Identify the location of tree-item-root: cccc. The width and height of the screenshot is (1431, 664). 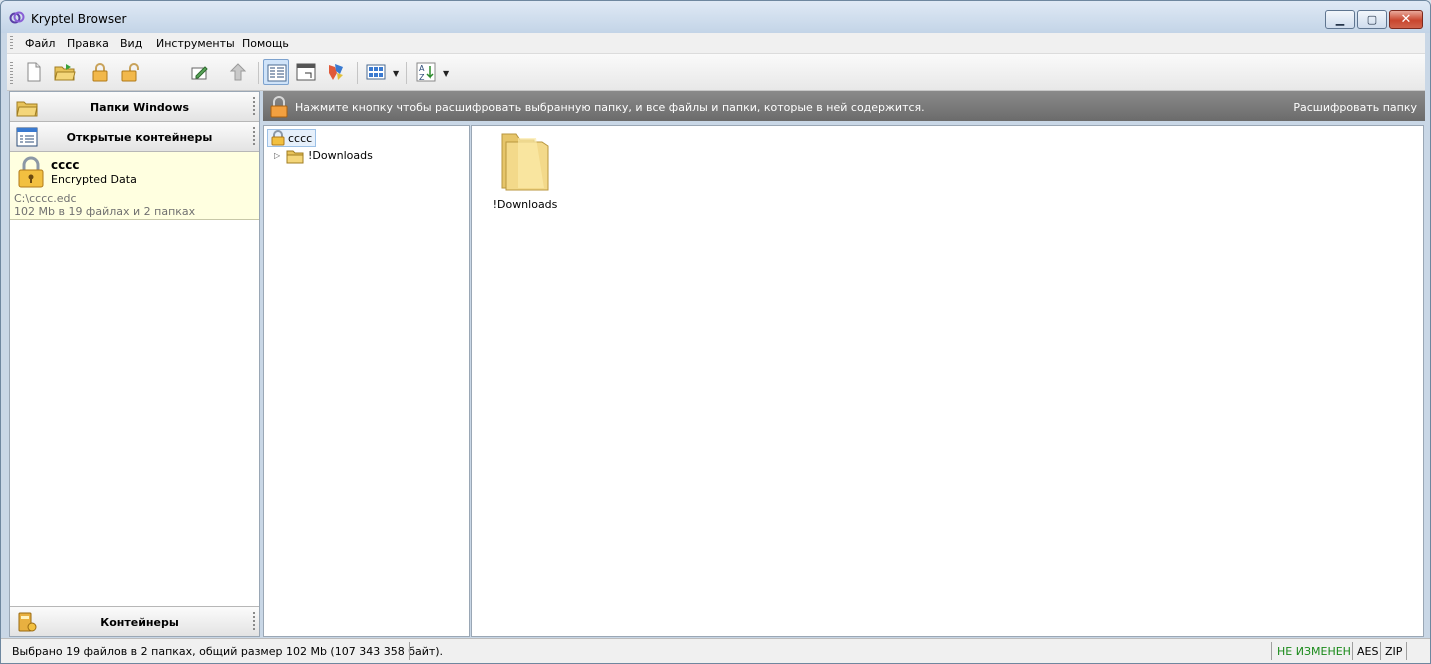
(292, 138).